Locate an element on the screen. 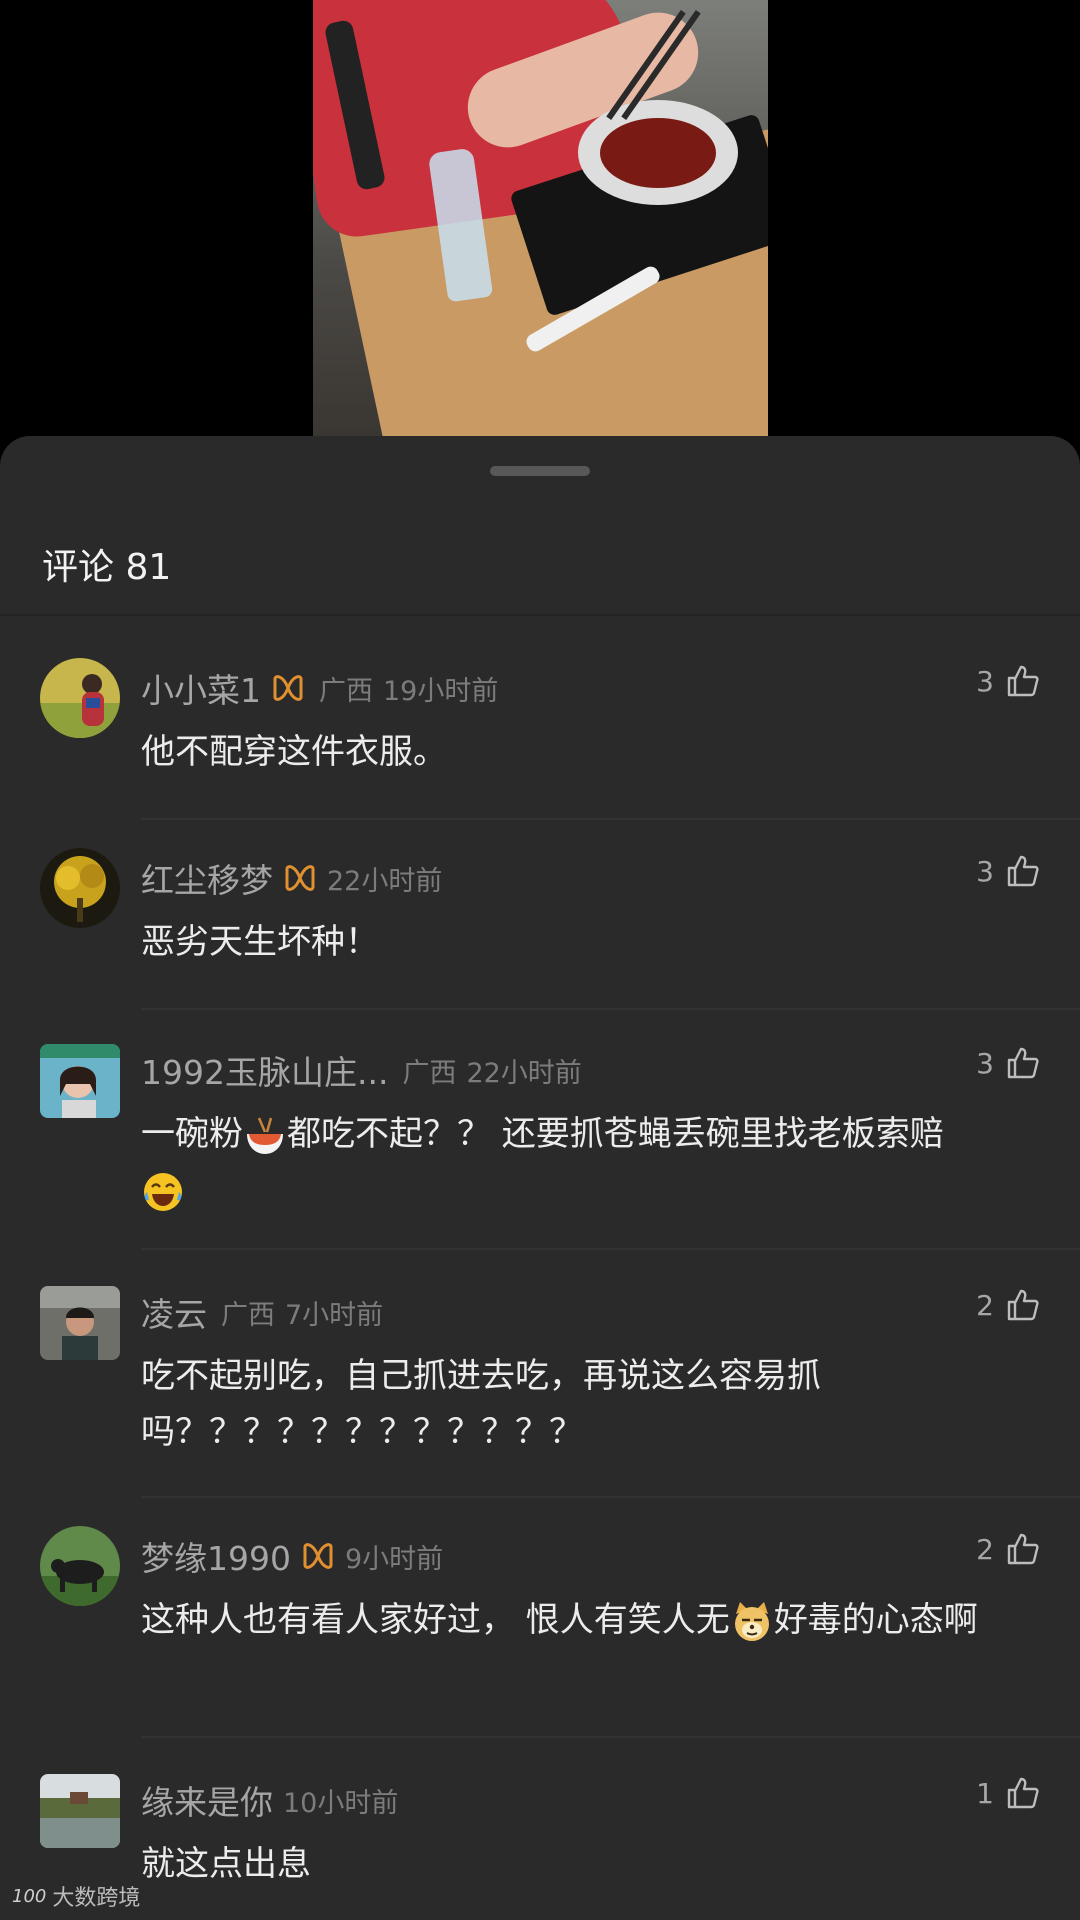 The width and height of the screenshot is (1080, 1920). like-count: 1 is located at coordinates (985, 1793).